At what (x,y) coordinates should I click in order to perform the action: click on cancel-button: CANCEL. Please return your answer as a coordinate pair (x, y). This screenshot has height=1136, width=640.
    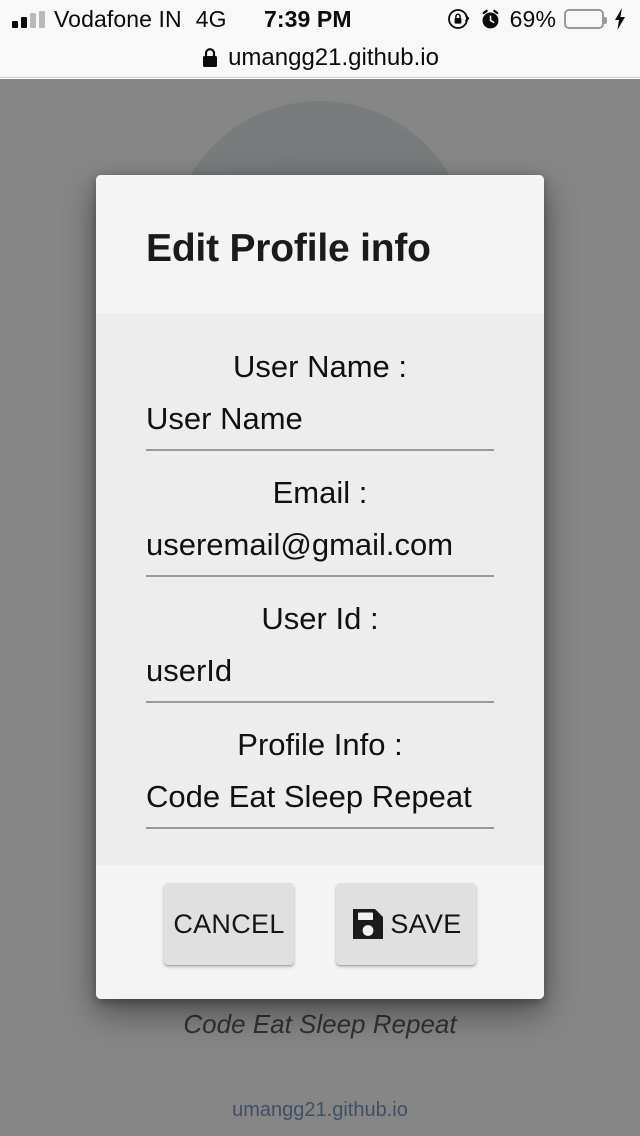
    Looking at the image, I should click on (229, 924).